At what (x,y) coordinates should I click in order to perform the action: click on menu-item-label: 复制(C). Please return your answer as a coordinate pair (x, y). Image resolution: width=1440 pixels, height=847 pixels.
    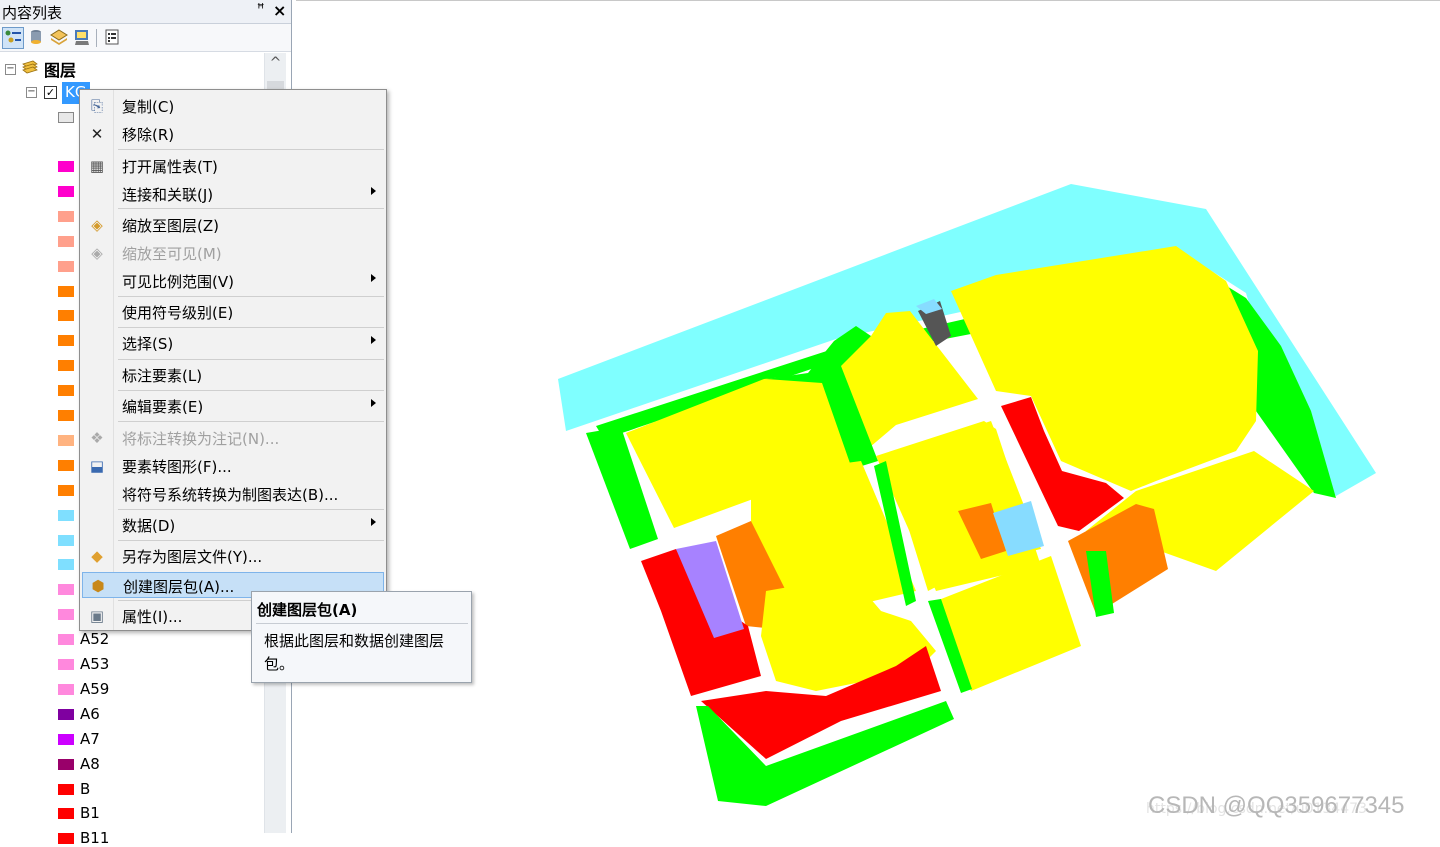
    Looking at the image, I should click on (148, 107).